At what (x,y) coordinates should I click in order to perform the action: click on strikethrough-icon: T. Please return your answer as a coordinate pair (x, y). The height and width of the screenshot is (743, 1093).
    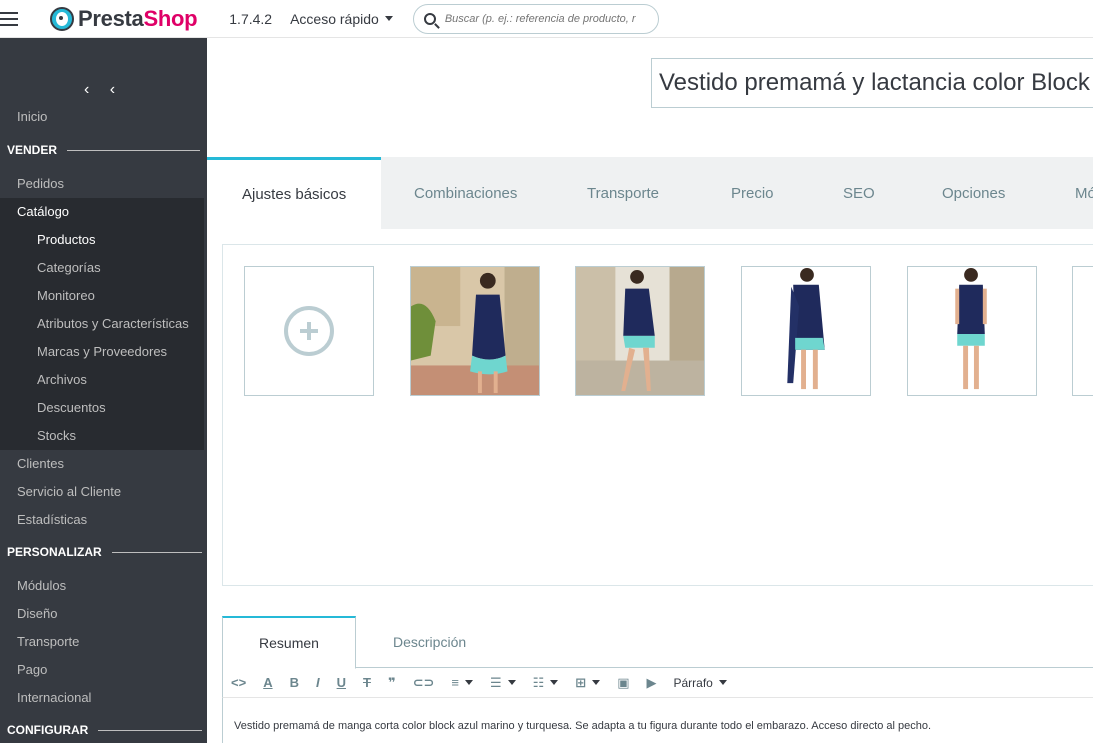
    Looking at the image, I should click on (367, 682).